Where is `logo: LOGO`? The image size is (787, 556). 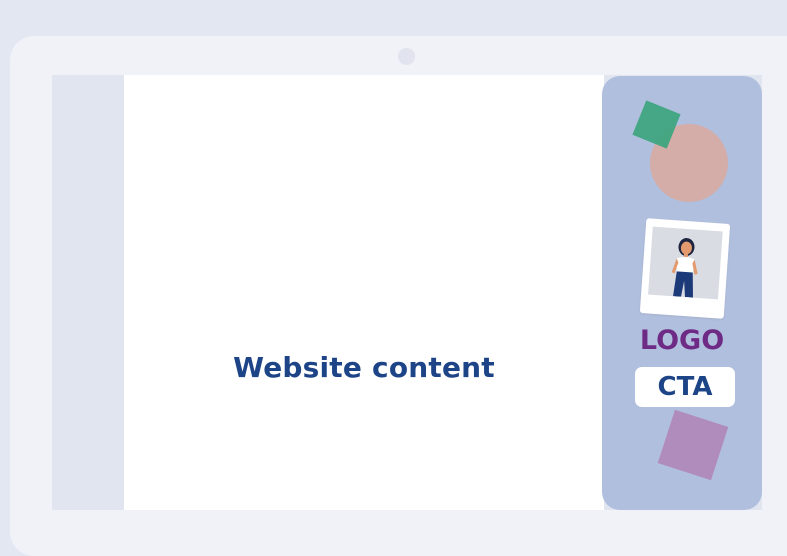 logo: LOGO is located at coordinates (682, 340).